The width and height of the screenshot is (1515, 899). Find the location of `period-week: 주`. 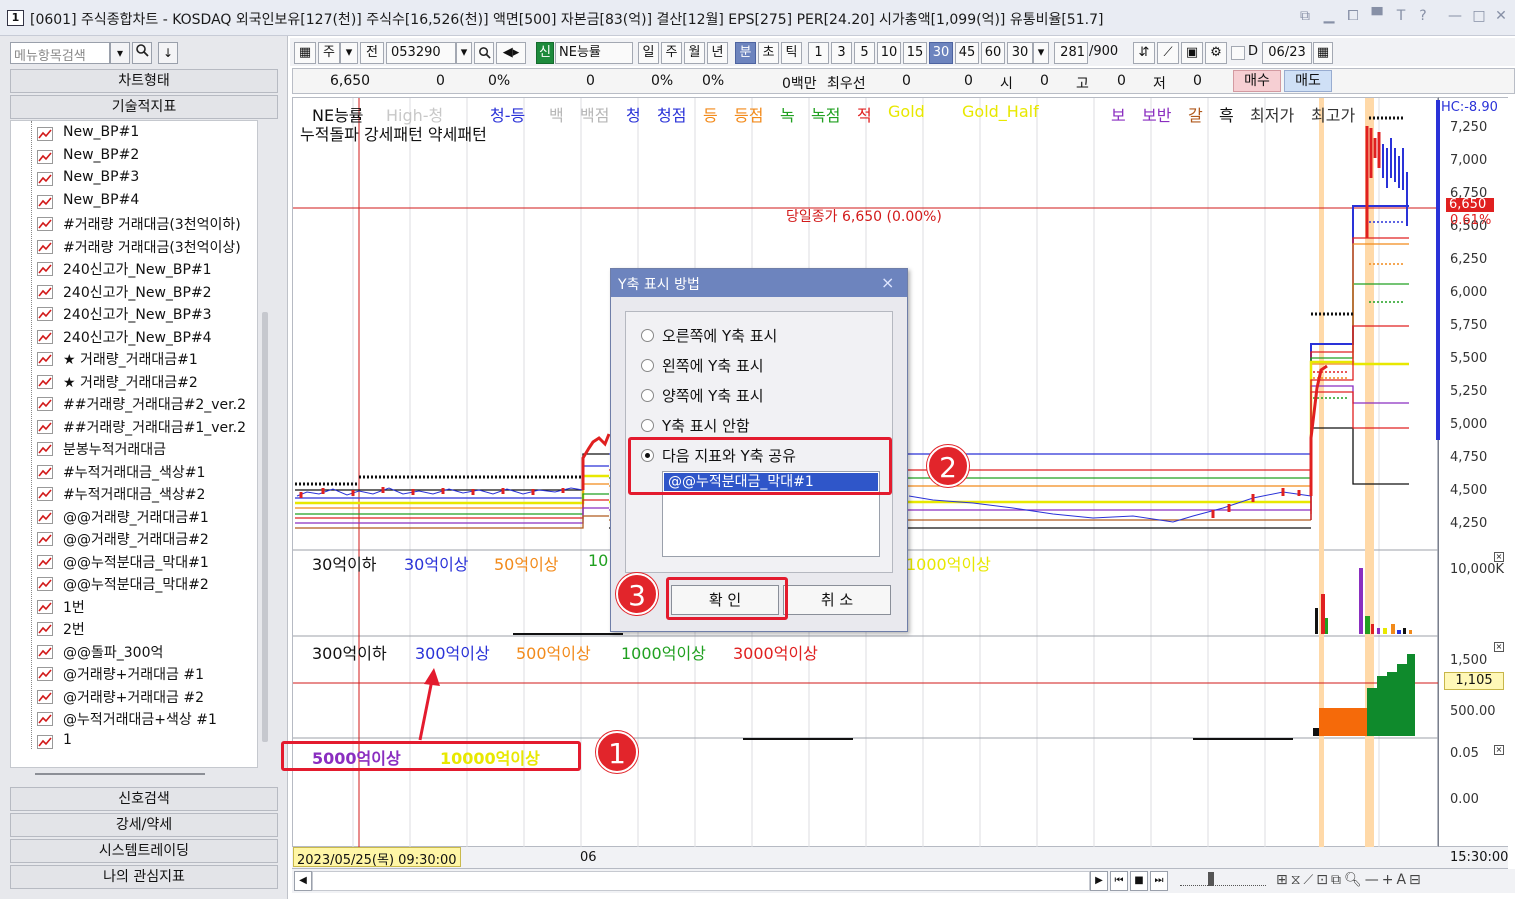

period-week: 주 is located at coordinates (671, 53).